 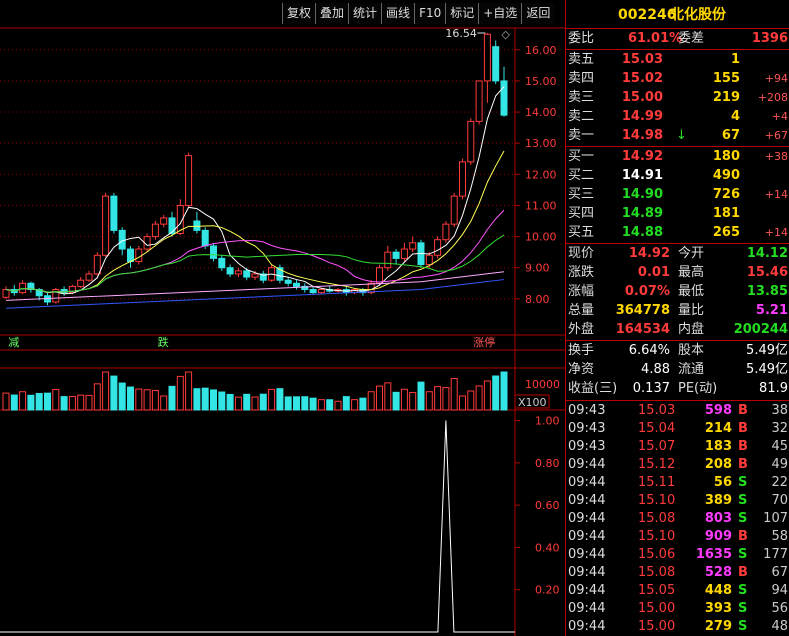 I want to click on tick-volume: 528, so click(x=718, y=572).